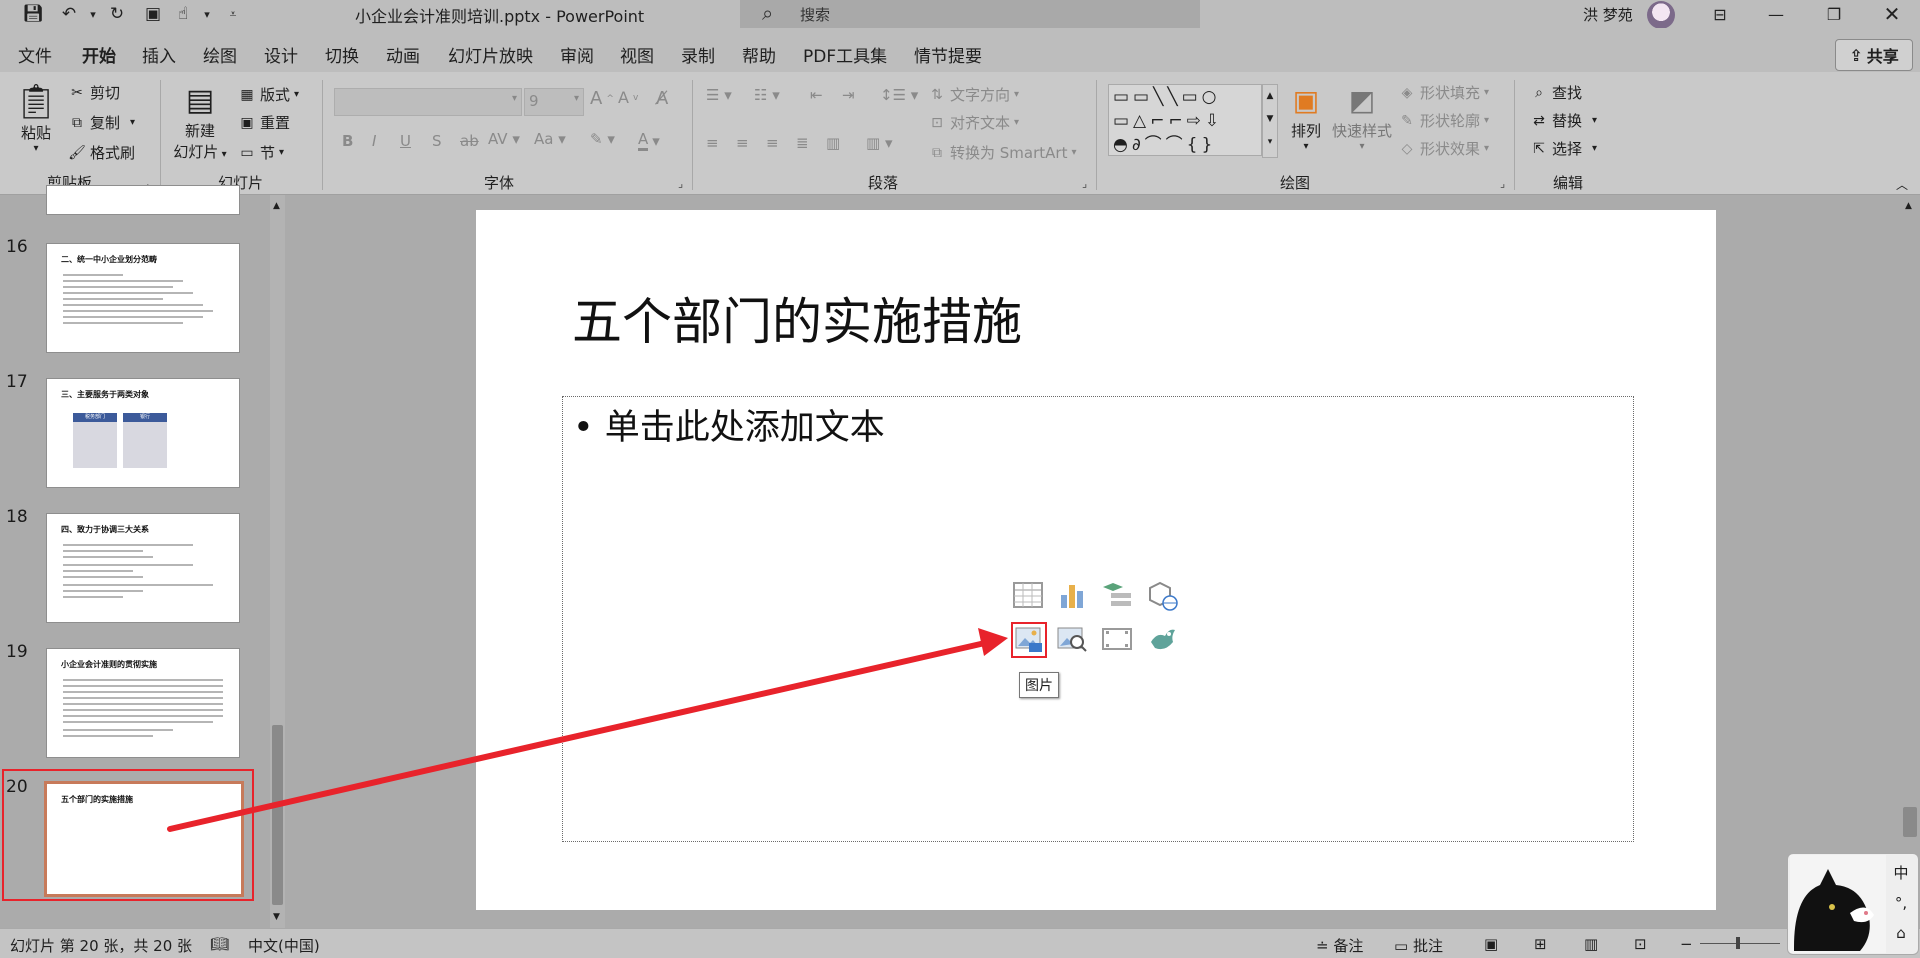 The image size is (1920, 958). I want to click on presenter-icon: ▣, so click(153, 14).